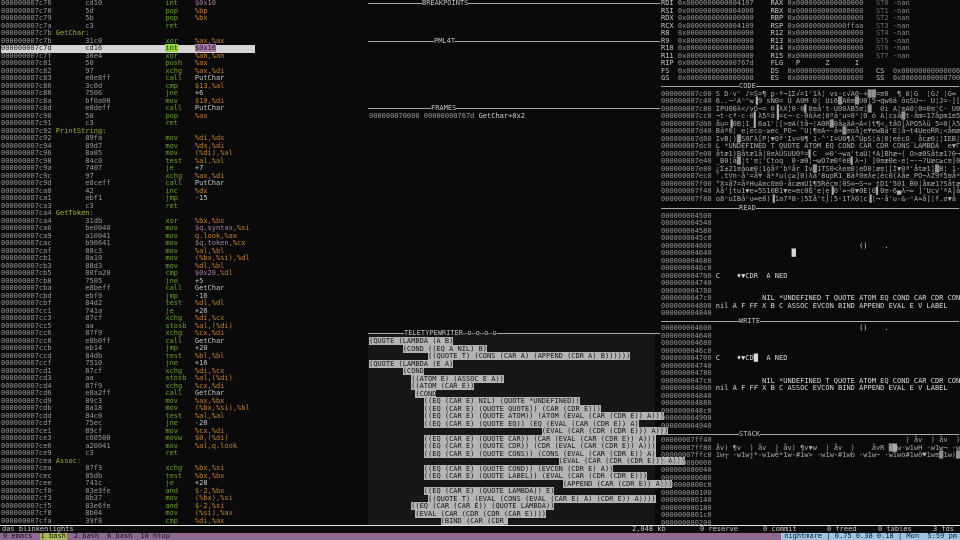 Image resolution: width=960 pixels, height=540 pixels. Describe the element at coordinates (445, 40) in the screenshot. I see `pml4t-title: PML4T` at that location.